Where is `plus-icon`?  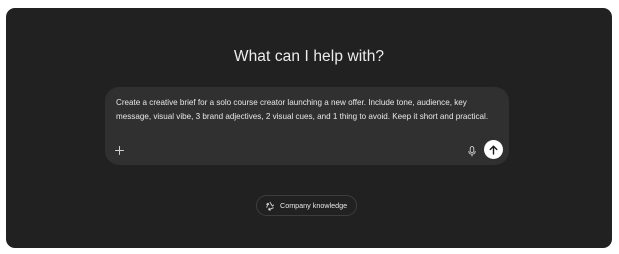
plus-icon is located at coordinates (119, 150).